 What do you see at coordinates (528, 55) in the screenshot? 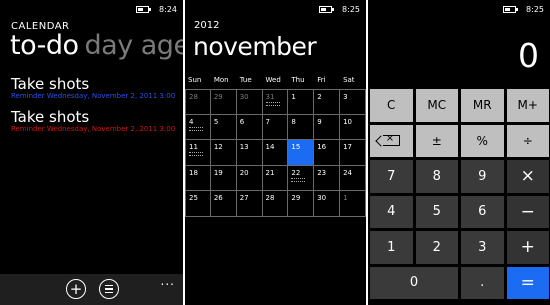
I see `calculator-display: 0` at bounding box center [528, 55].